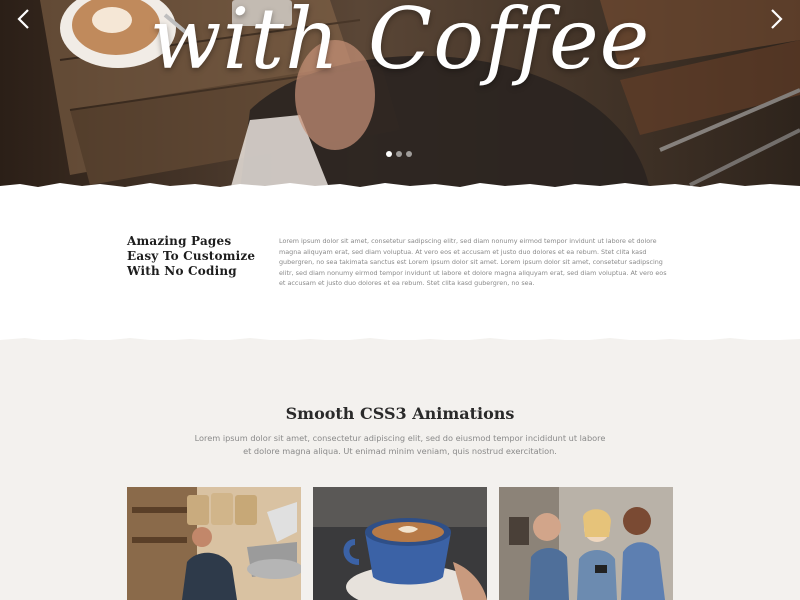 This screenshot has height=600, width=800. What do you see at coordinates (400, 342) in the screenshot?
I see `section-divider-edge` at bounding box center [400, 342].